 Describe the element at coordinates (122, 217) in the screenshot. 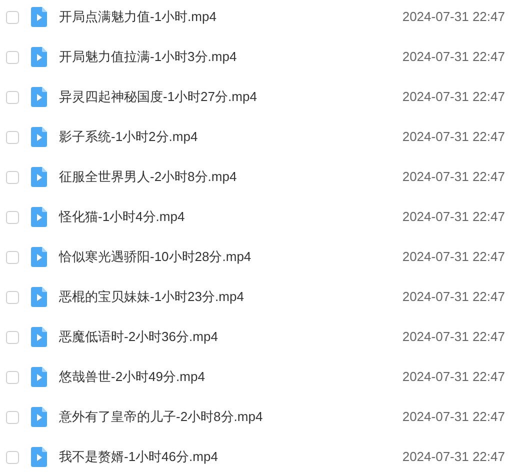

I see `file-name: 怪化猫-1小时4分.mp4` at that location.